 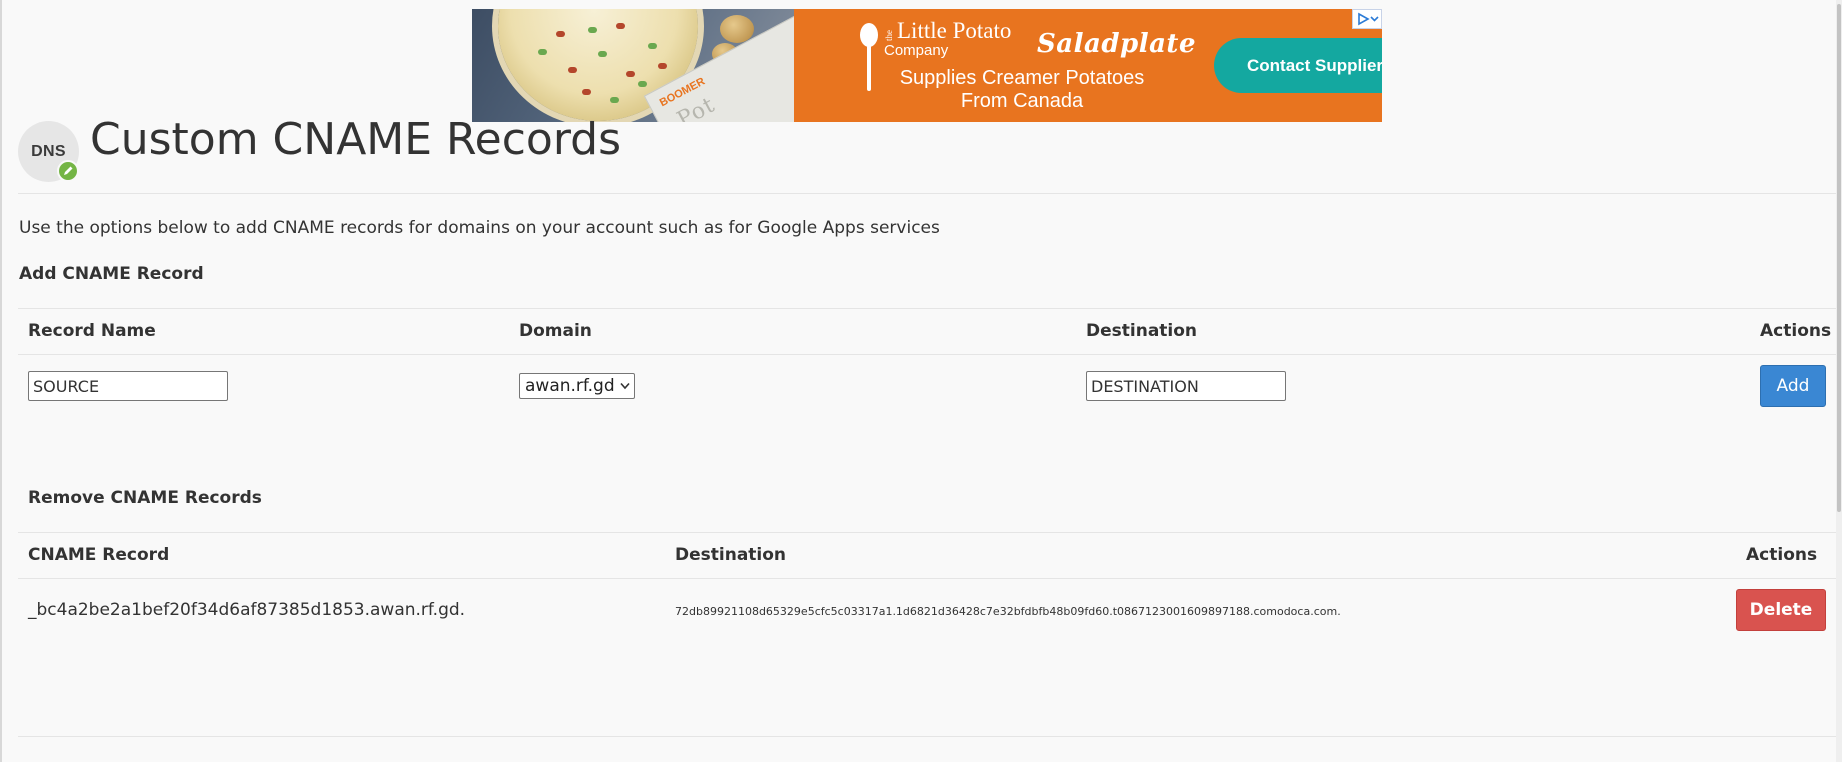 What do you see at coordinates (68, 171) in the screenshot?
I see `pencil-icon` at bounding box center [68, 171].